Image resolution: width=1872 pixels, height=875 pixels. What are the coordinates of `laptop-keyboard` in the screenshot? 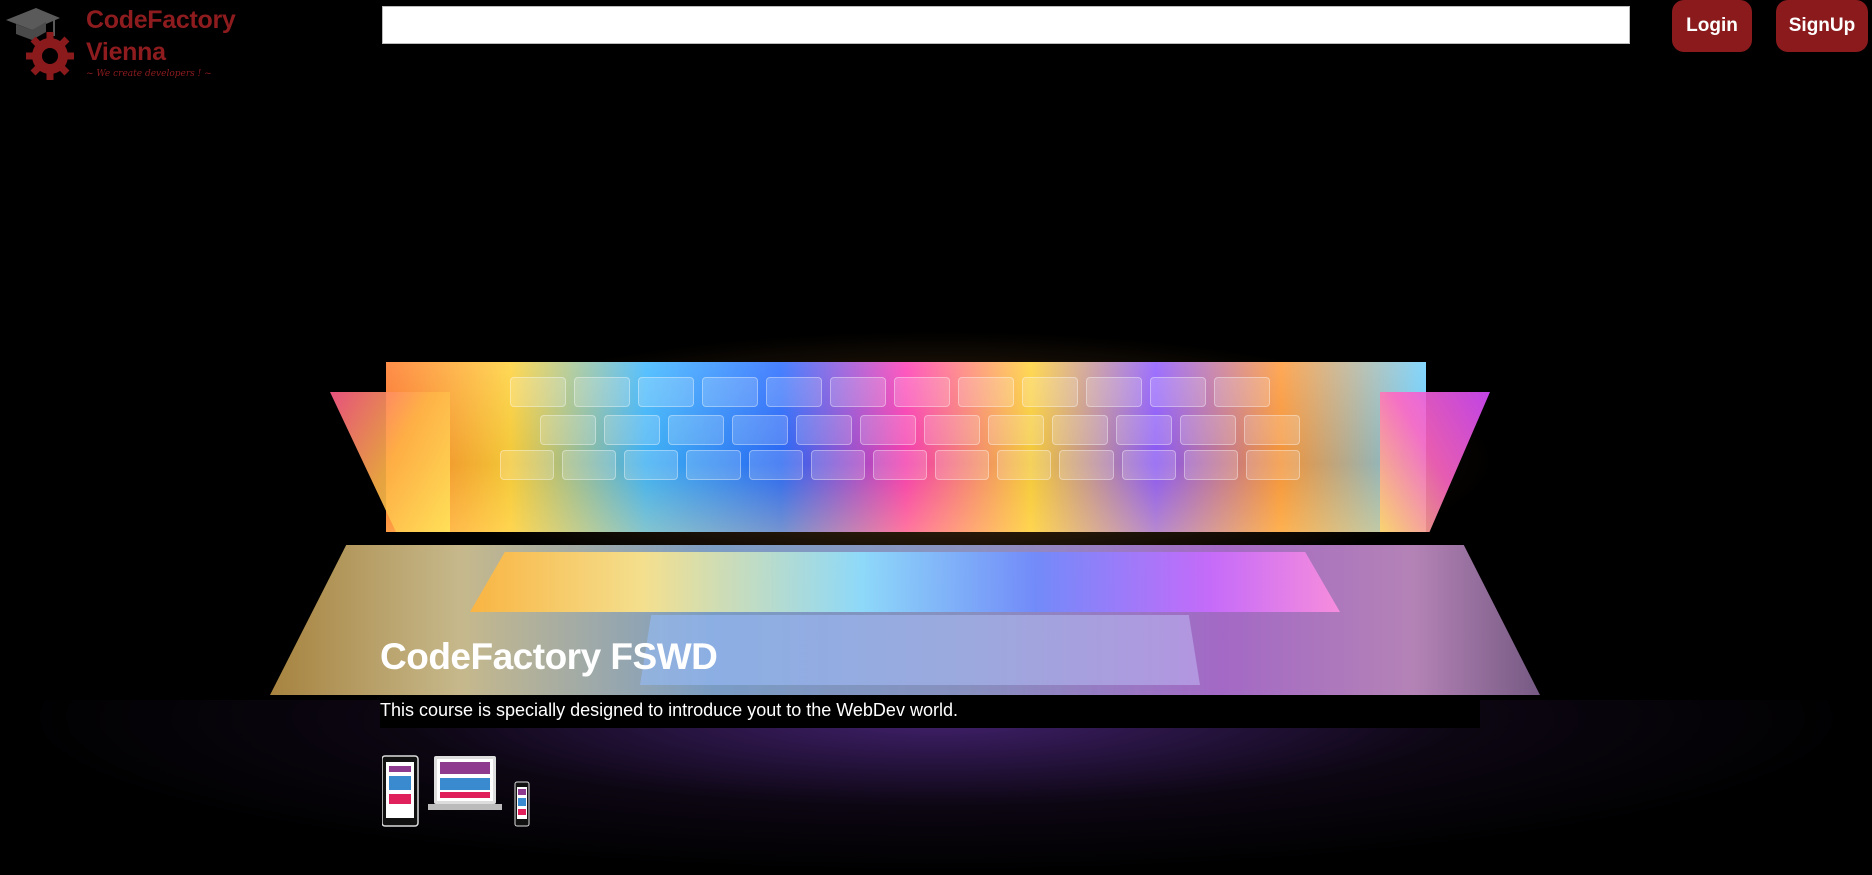 It's located at (905, 582).